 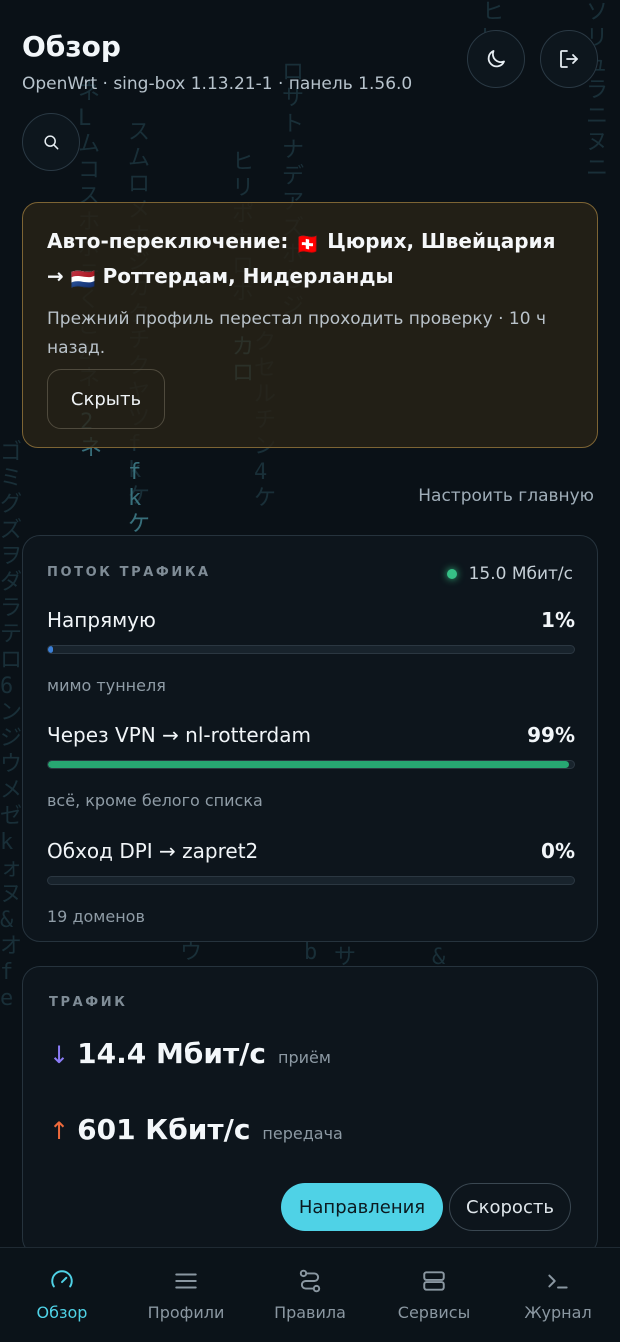 I want to click on bottom-nav: Обзор Профили Правила Сервисы Журнал, so click(x=310, y=1294).